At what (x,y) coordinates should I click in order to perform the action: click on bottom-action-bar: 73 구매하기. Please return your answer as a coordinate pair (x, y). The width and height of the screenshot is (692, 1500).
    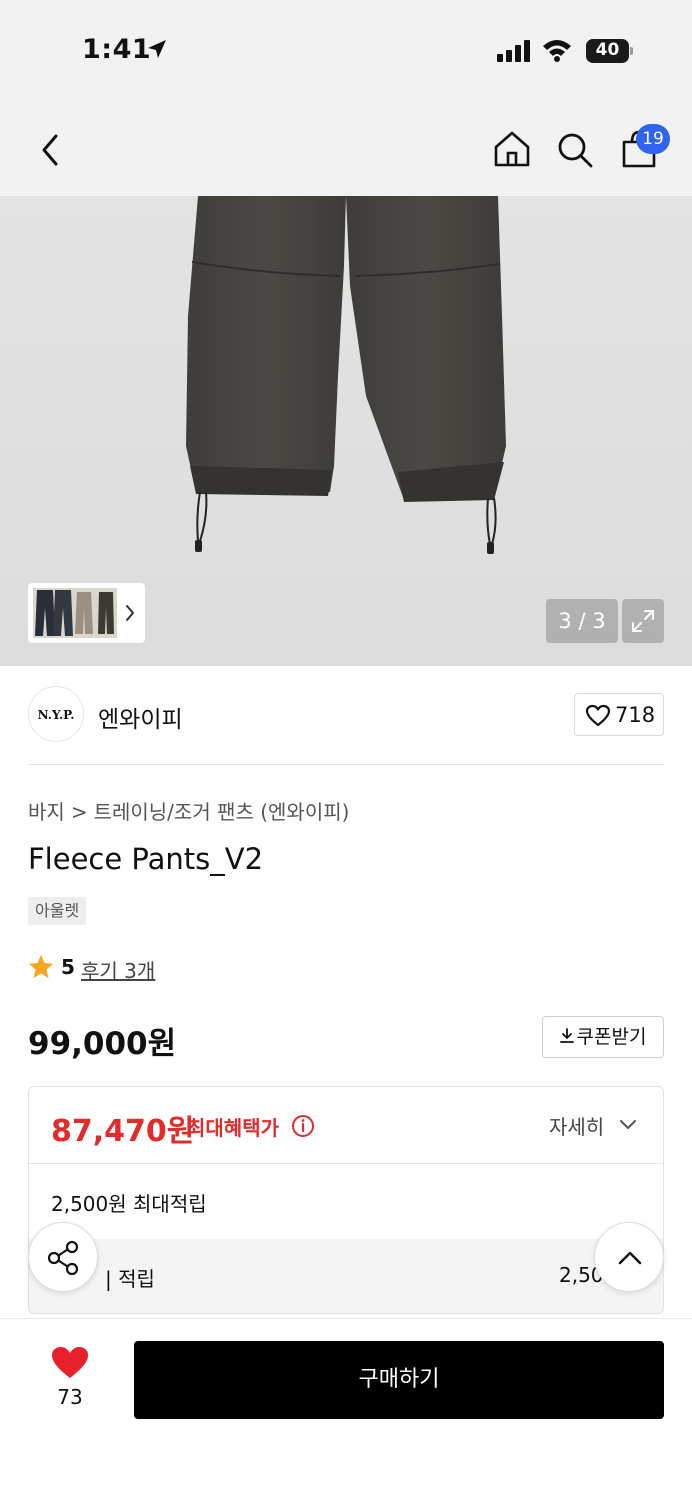
    Looking at the image, I should click on (346, 1409).